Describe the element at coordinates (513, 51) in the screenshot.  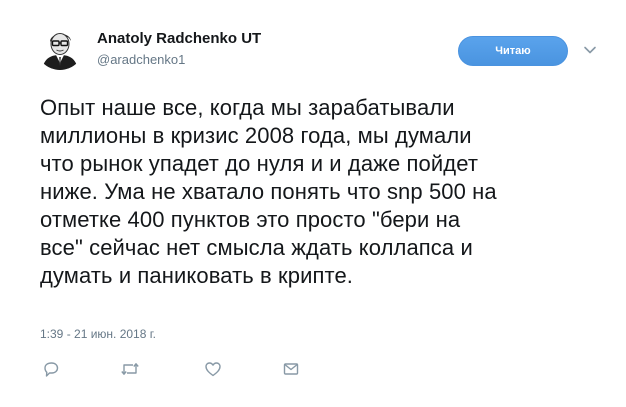
I see `following-button: Читаю` at that location.